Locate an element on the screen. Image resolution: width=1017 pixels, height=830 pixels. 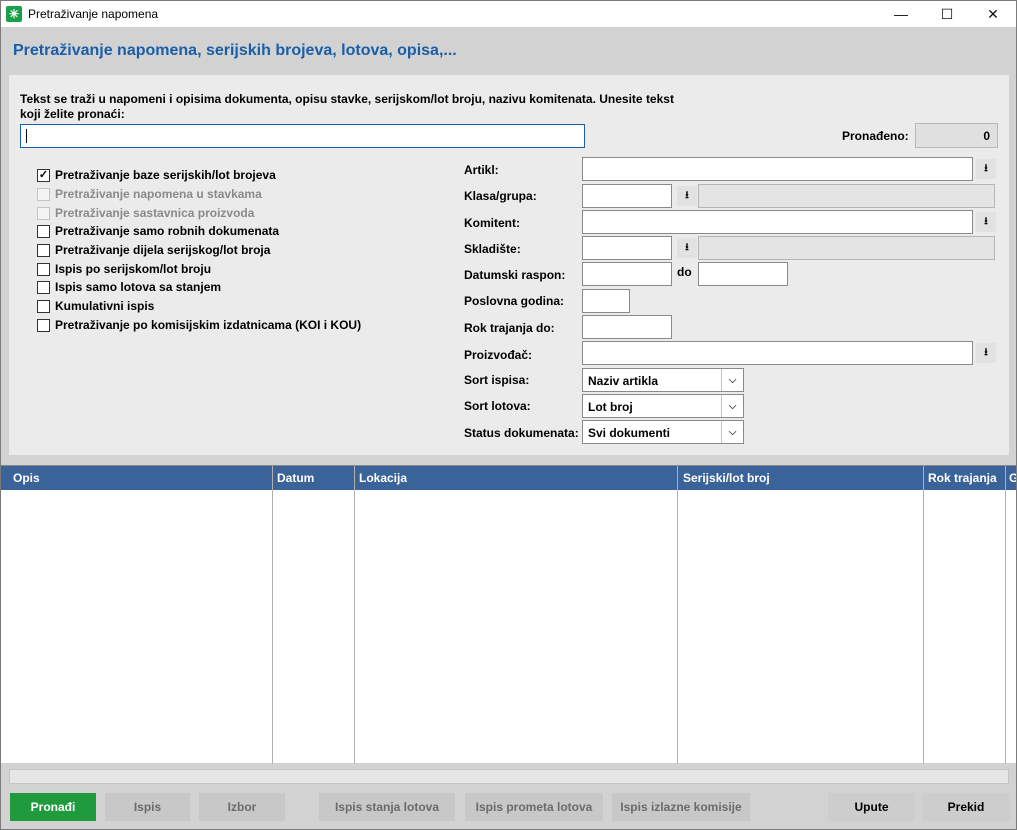
sort-lotova-label: Sort lotova: is located at coordinates (497, 406).